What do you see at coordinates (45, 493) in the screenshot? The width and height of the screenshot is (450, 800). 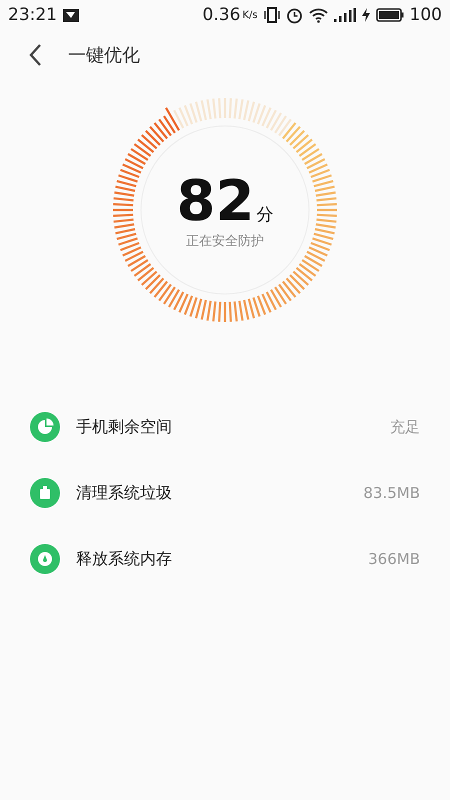 I see `bag-icon` at bounding box center [45, 493].